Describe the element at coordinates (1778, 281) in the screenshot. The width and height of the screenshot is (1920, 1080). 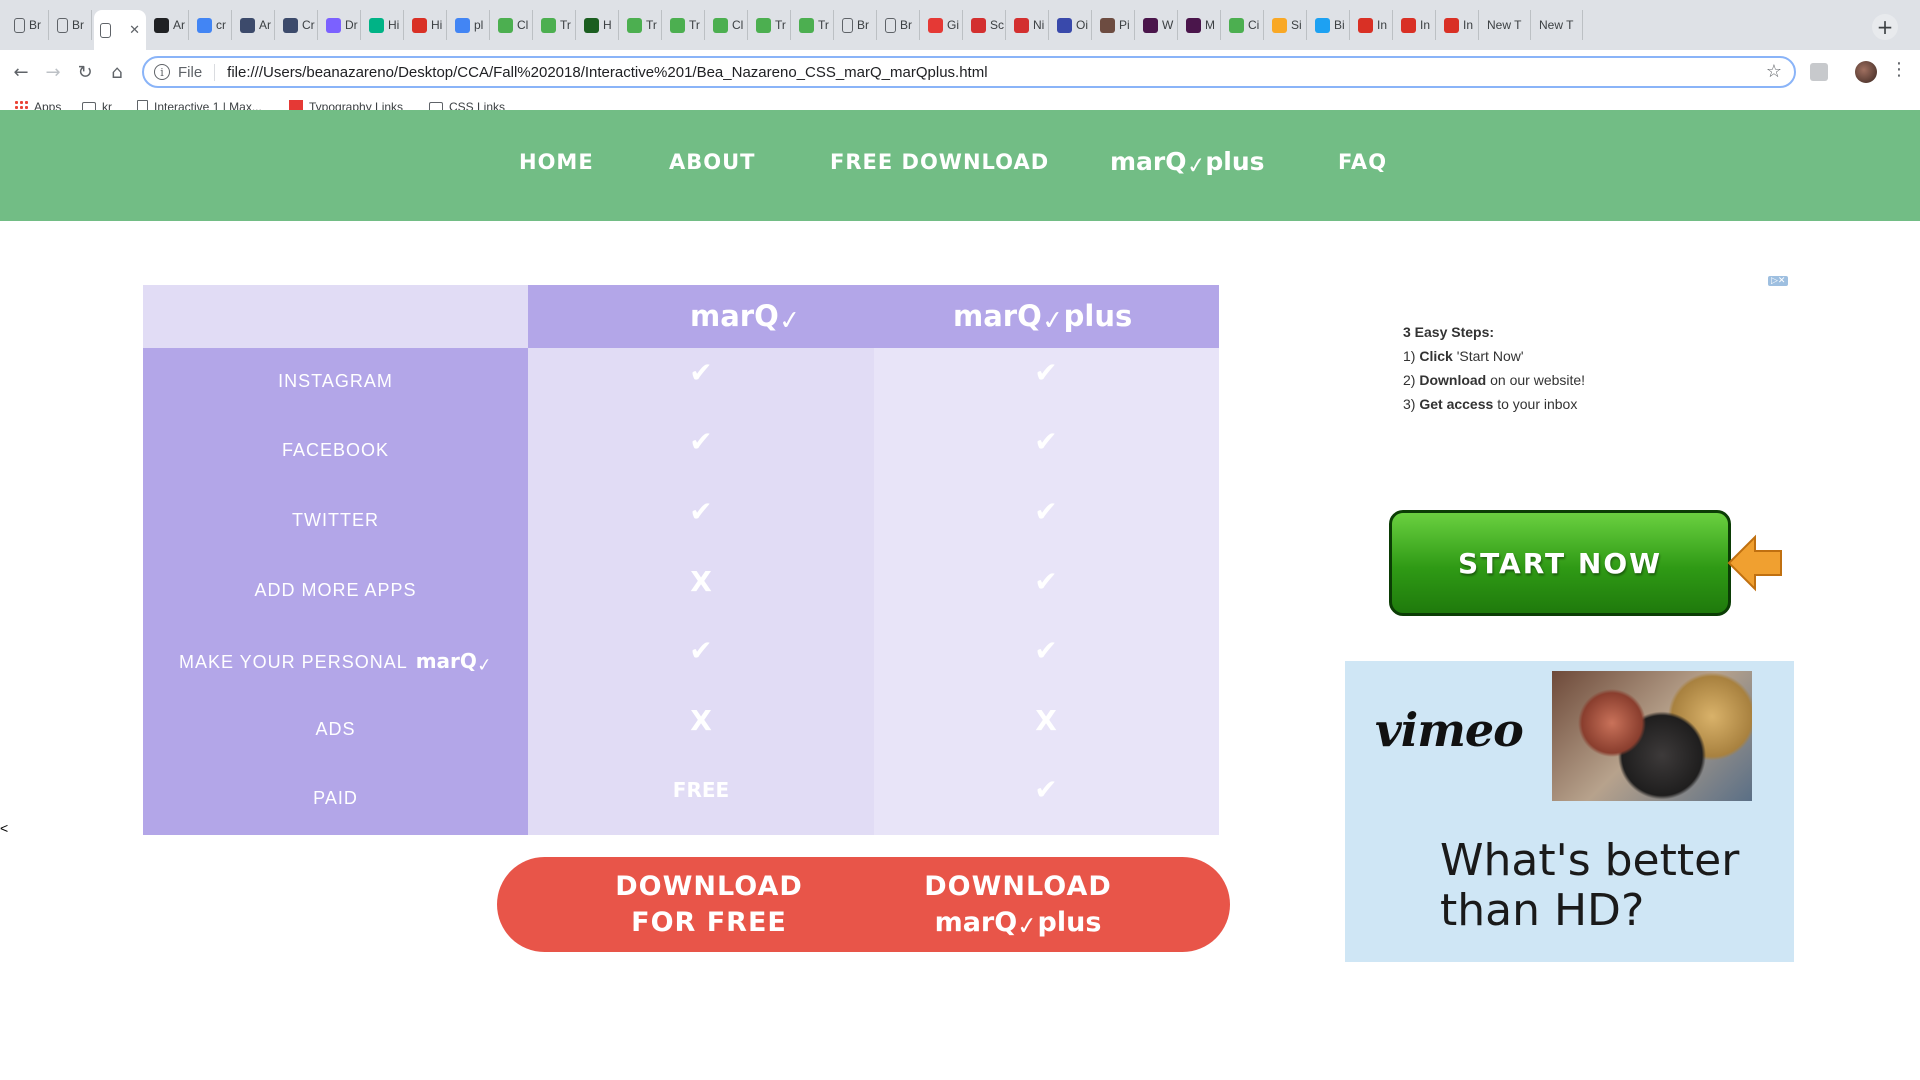
I see `ad-choices-icon: ▷✕` at that location.